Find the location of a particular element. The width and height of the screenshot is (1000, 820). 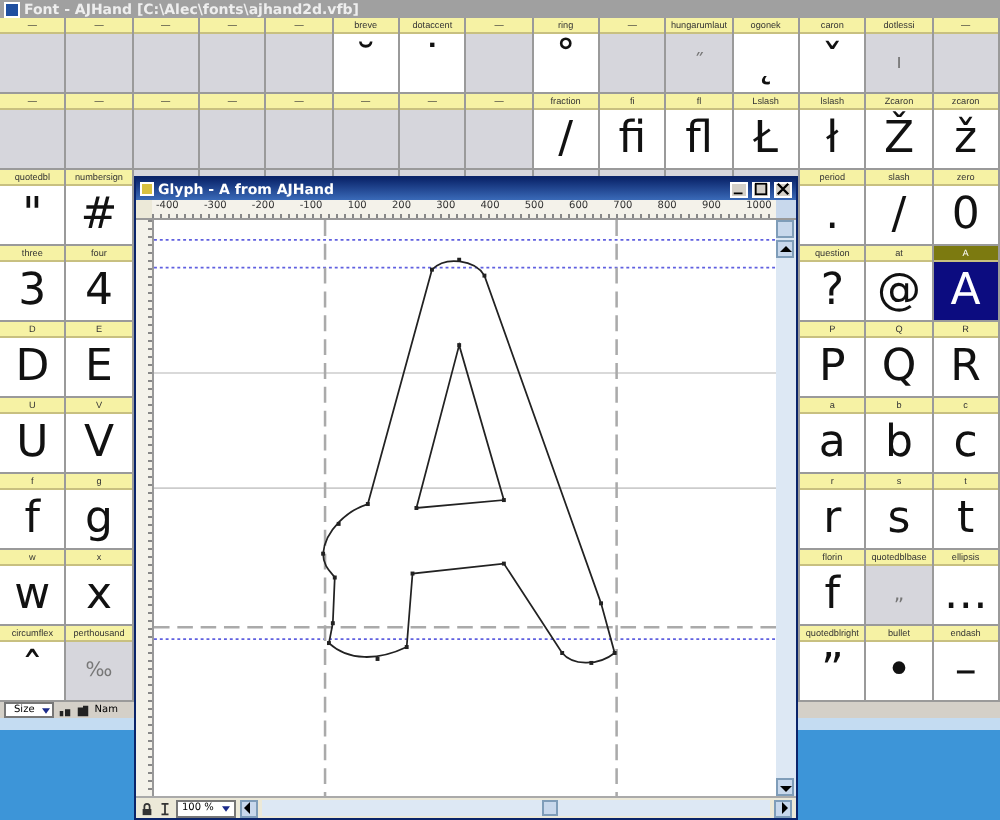

glyph: ? is located at coordinates (832, 291).